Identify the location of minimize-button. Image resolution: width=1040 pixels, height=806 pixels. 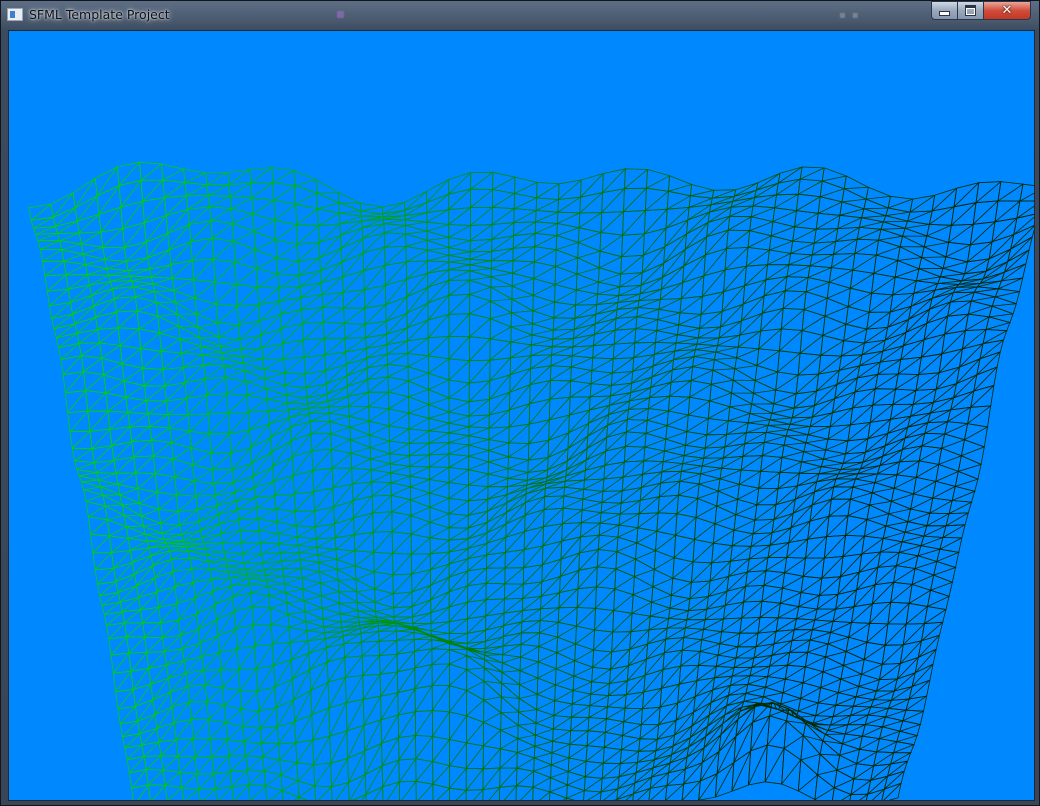
(944, 10).